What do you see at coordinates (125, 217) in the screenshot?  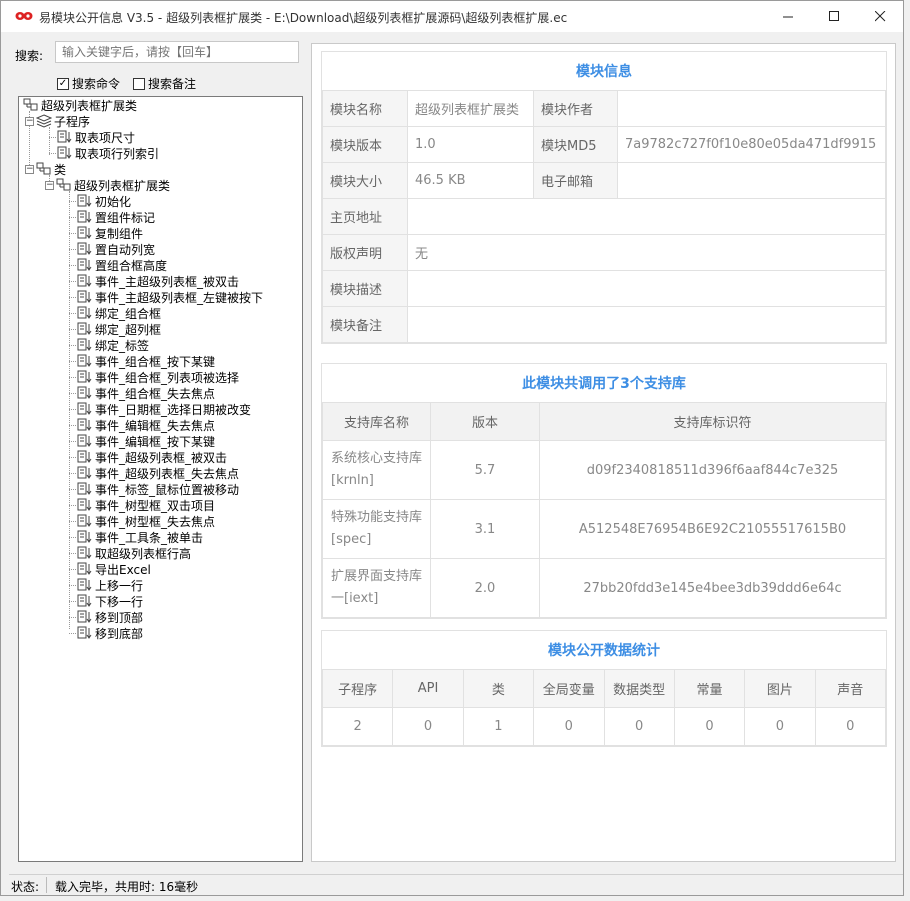 I see `tree-item-label: 置组件标记` at bounding box center [125, 217].